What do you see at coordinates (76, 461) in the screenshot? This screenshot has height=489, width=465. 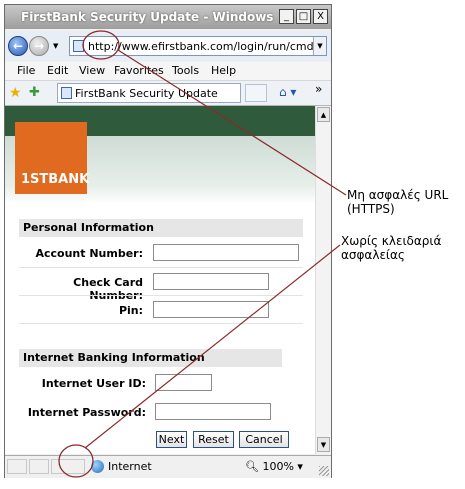 I see `lock-highlight-circle` at bounding box center [76, 461].